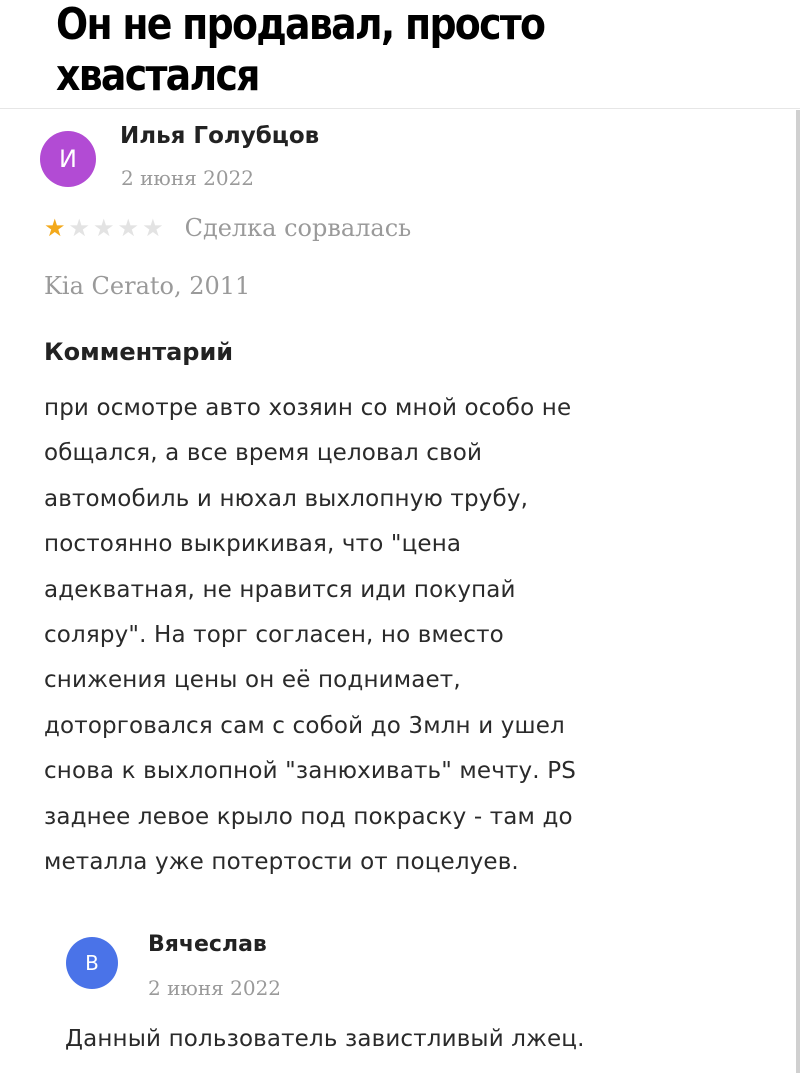 Image resolution: width=800 pixels, height=1073 pixels. I want to click on comment-heading: Комментарий, so click(139, 352).